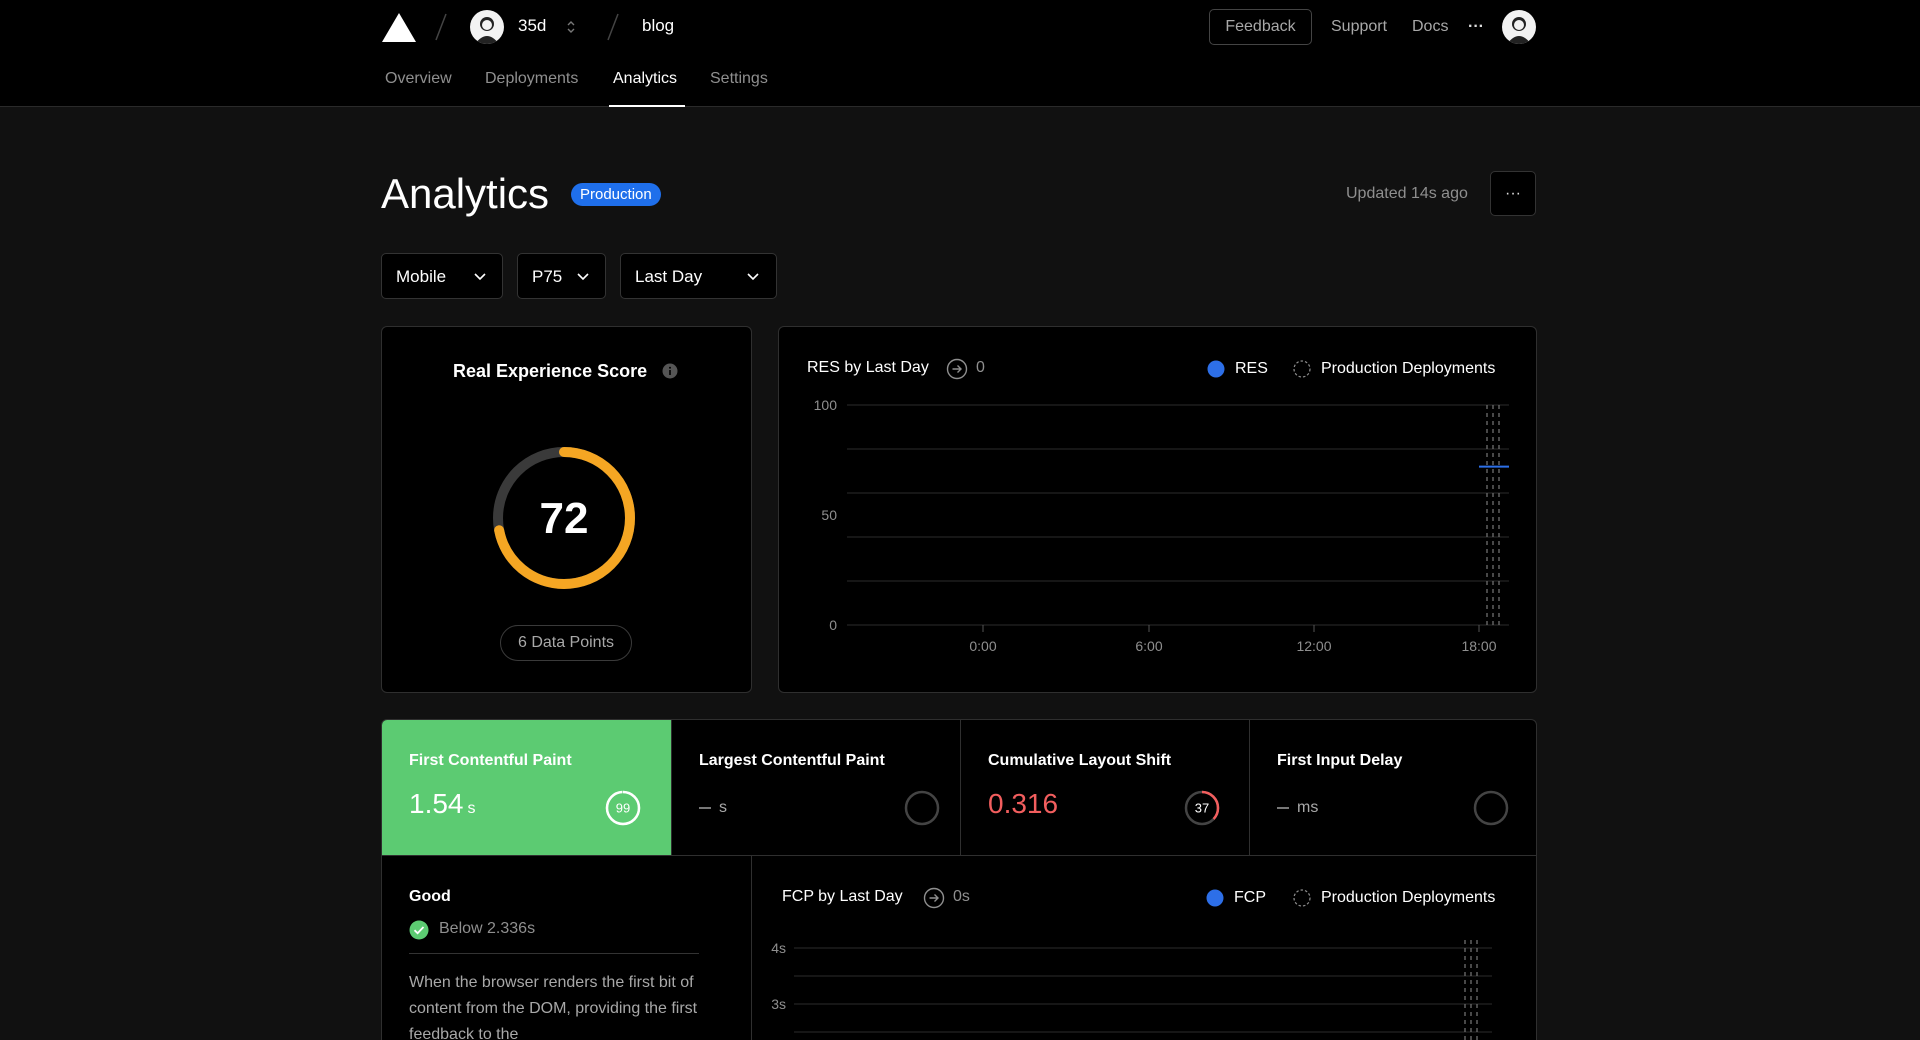 The width and height of the screenshot is (1920, 1040). Describe the element at coordinates (399, 27) in the screenshot. I see `vercel-logo-icon` at that location.